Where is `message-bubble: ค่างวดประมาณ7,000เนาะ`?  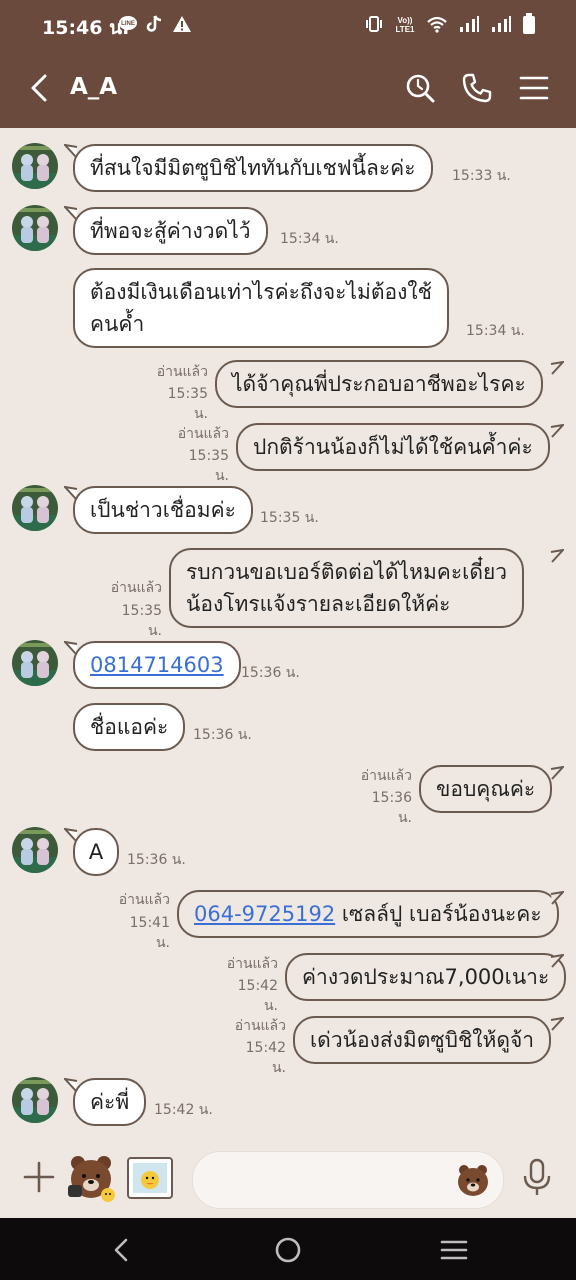
message-bubble: ค่างวดประมาณ7,000เนาะ is located at coordinates (426, 977).